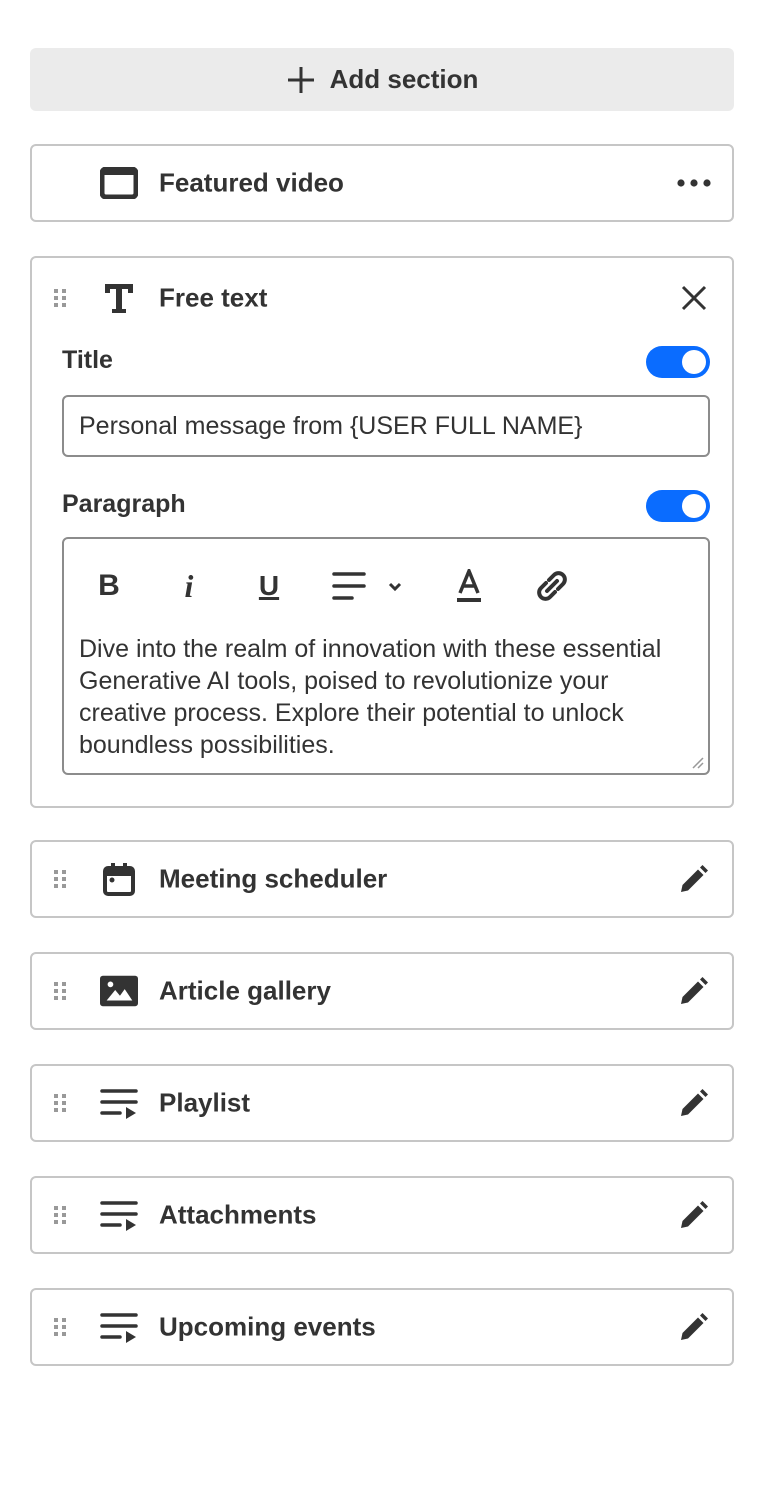 The image size is (766, 1488). Describe the element at coordinates (382, 1327) in the screenshot. I see `section-row: Upcoming events` at that location.